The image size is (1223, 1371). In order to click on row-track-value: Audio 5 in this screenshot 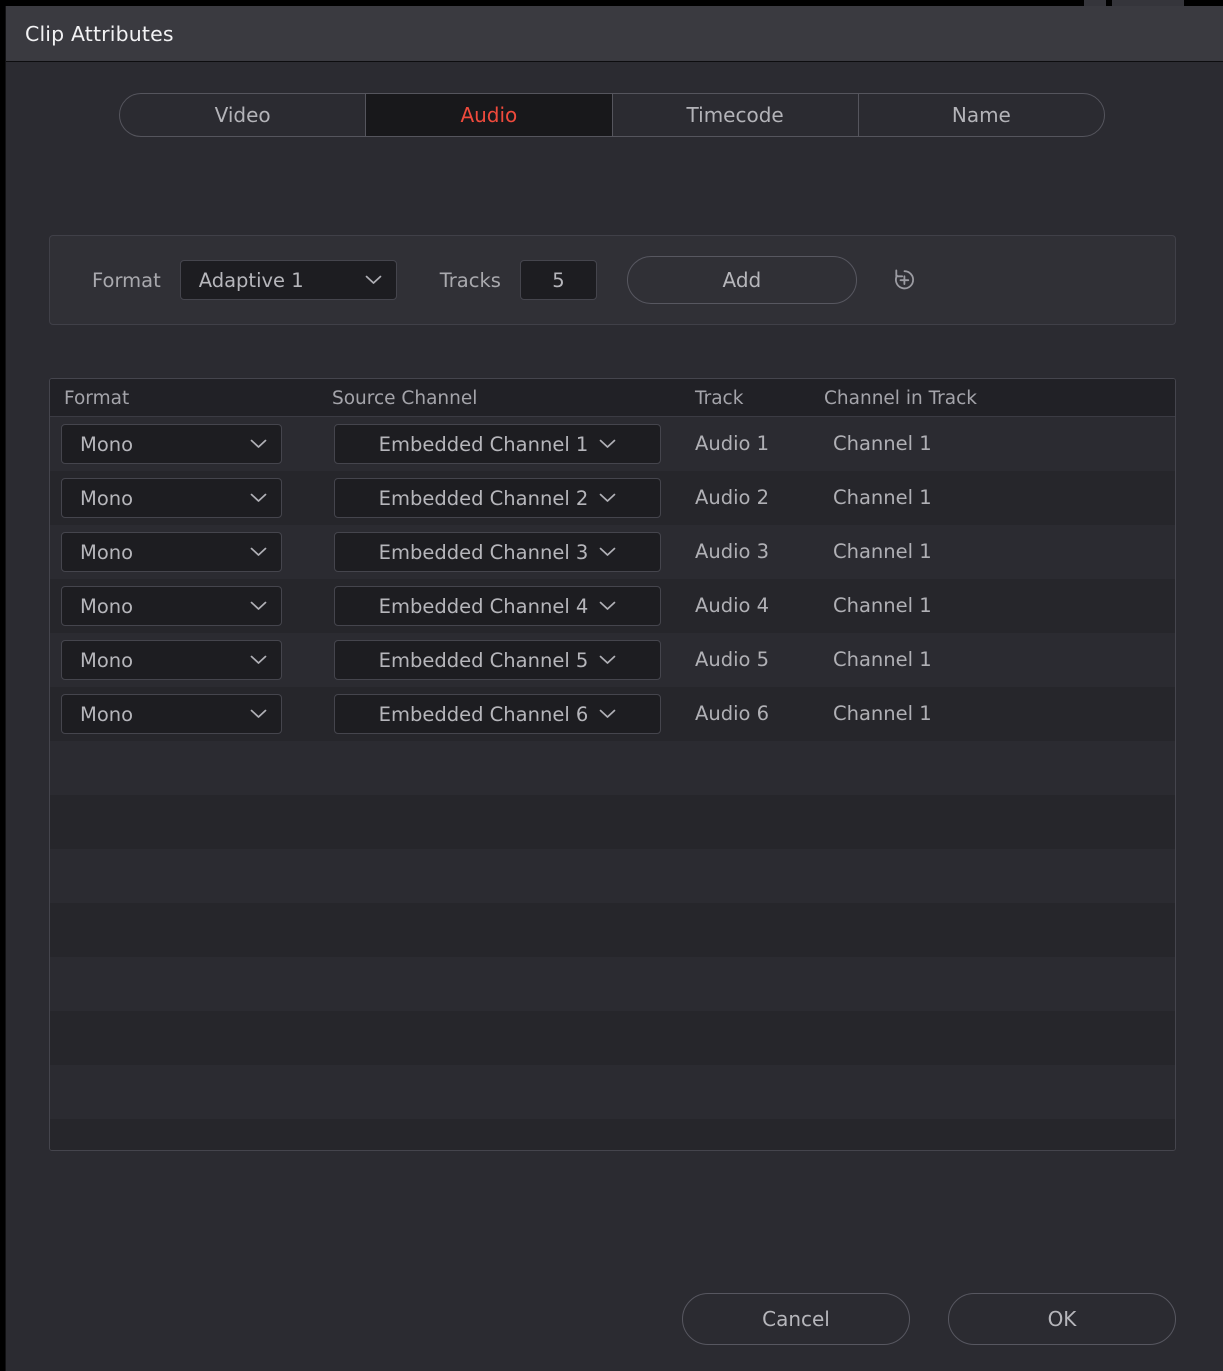, I will do `click(732, 659)`.